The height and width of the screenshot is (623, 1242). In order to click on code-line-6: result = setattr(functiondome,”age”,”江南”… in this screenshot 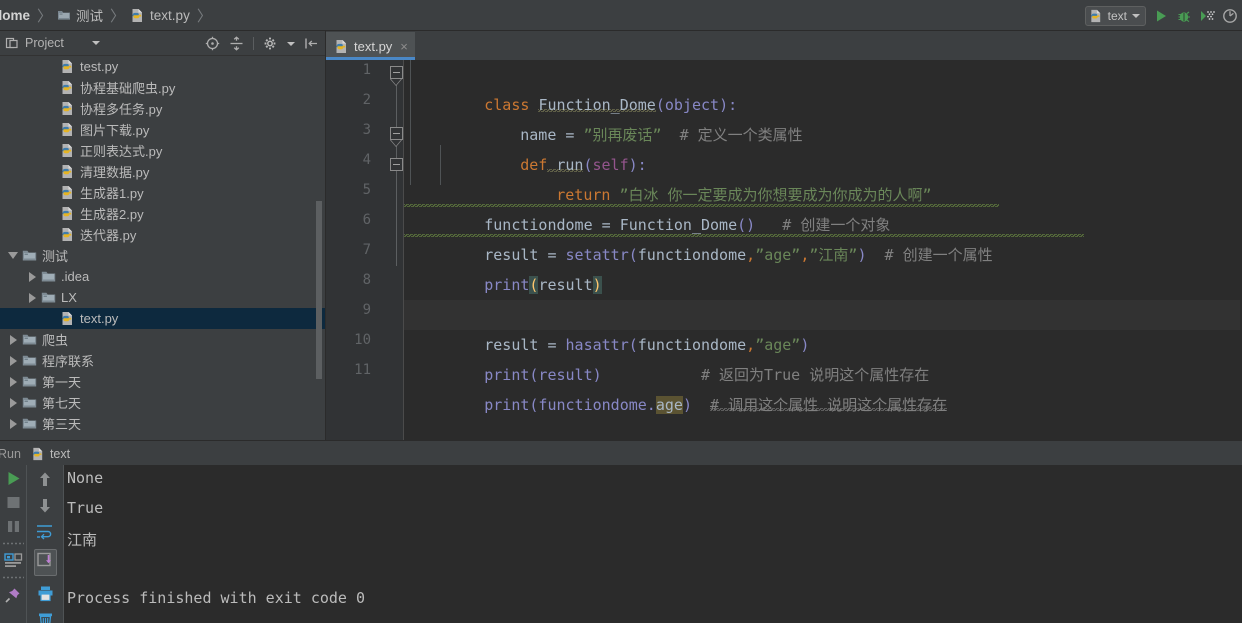, I will do `click(744, 237)`.